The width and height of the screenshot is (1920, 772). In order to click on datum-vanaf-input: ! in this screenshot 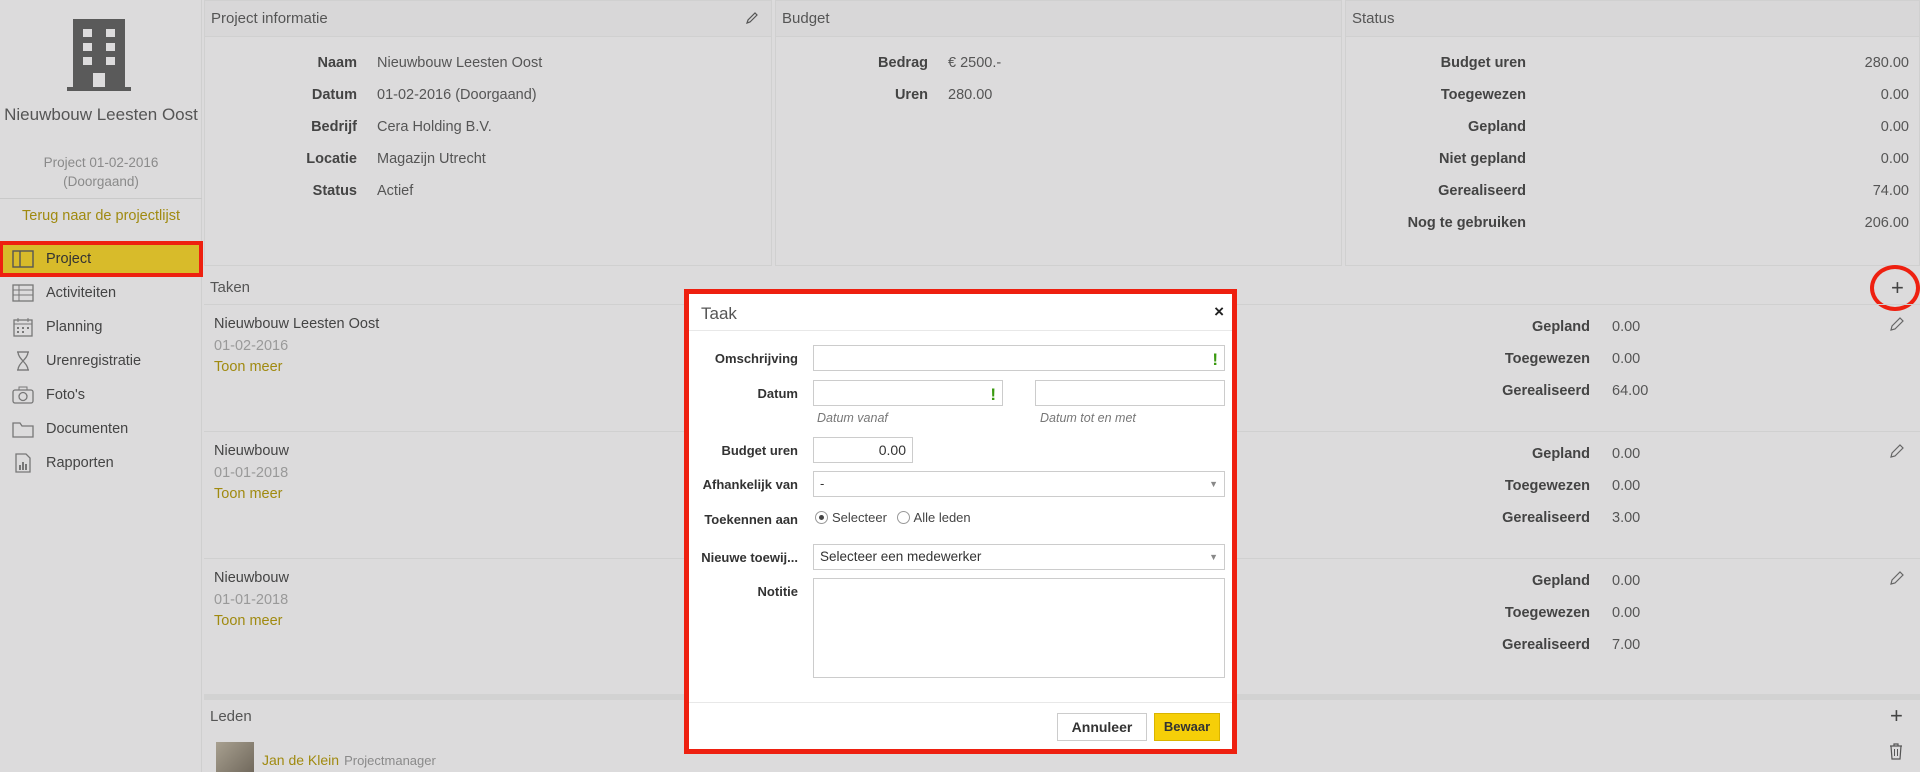, I will do `click(908, 393)`.